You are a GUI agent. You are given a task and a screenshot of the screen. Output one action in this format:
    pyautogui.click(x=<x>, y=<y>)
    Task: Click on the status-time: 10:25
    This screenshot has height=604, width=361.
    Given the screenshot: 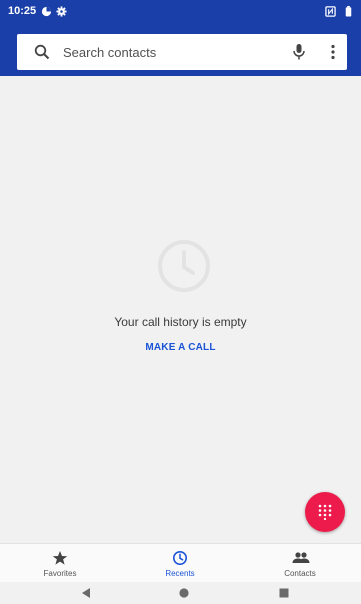 What is the action you would take?
    pyautogui.click(x=22, y=11)
    